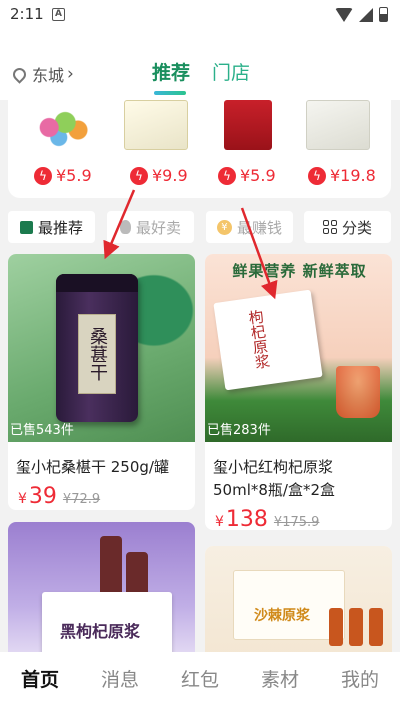 Image resolution: width=400 pixels, height=710 pixels. I want to click on signal-icon, so click(366, 14).